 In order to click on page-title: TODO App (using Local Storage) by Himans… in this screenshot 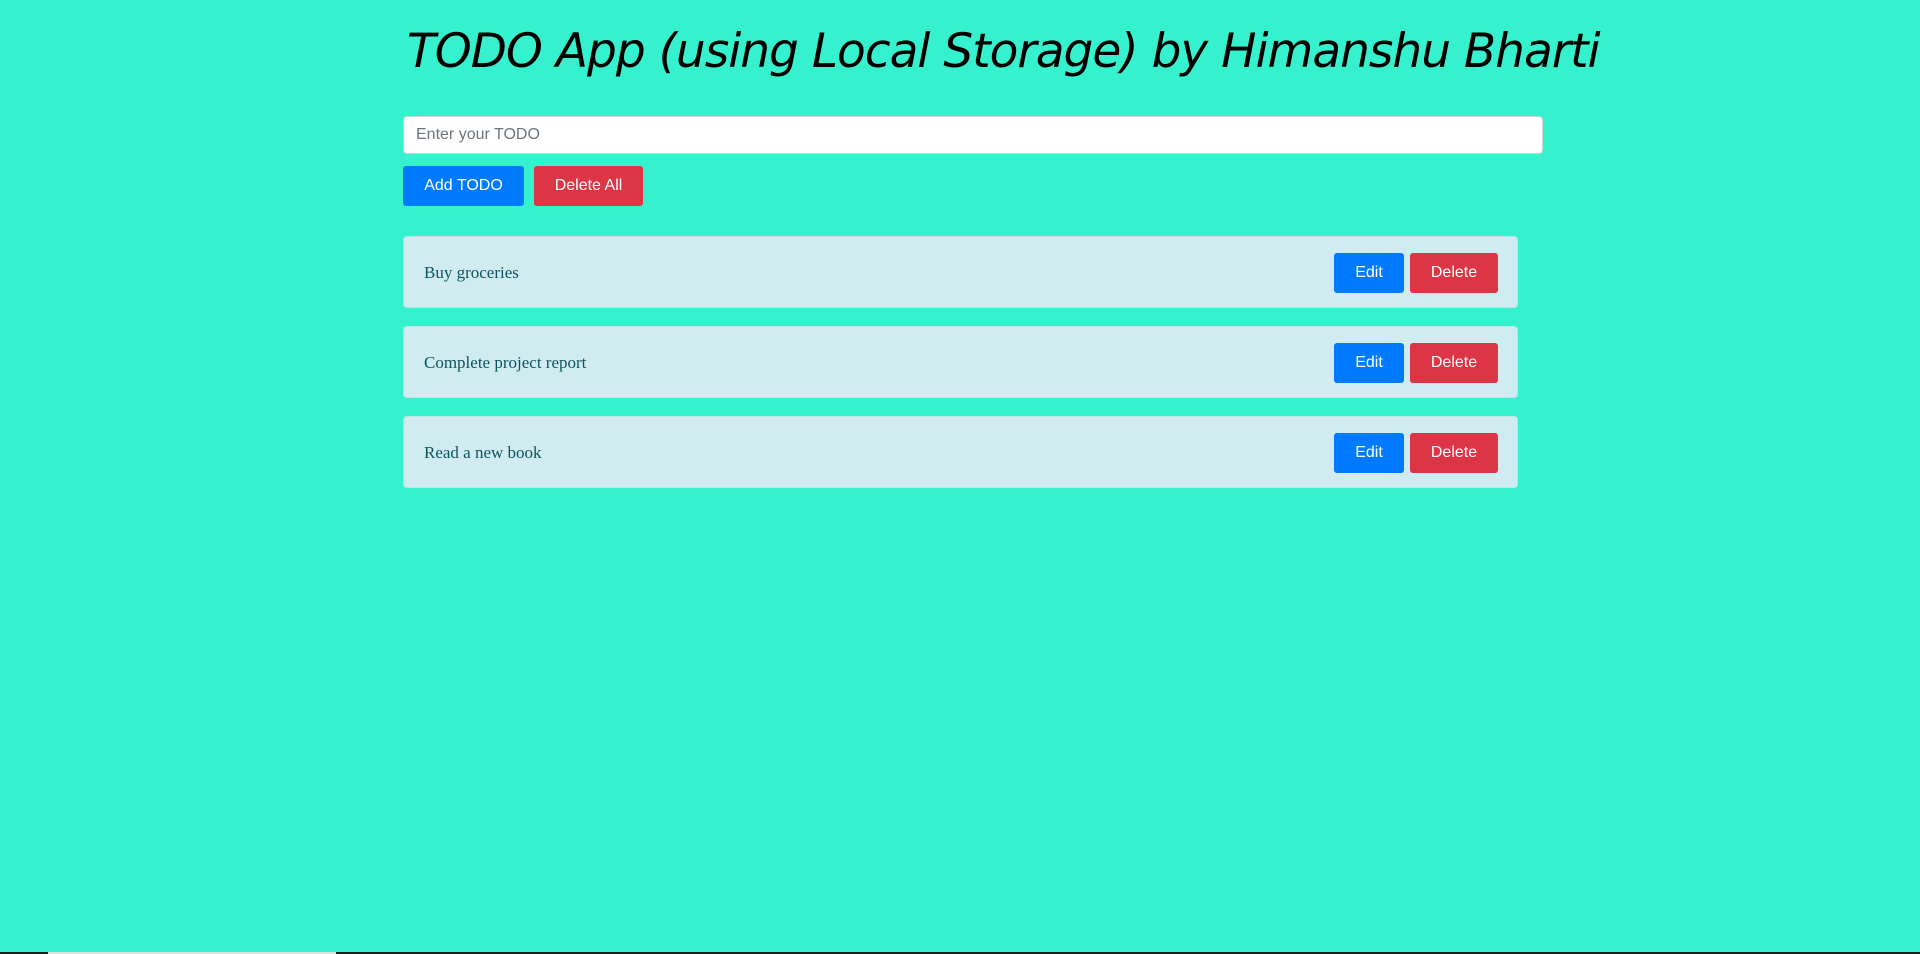, I will do `click(1004, 51)`.